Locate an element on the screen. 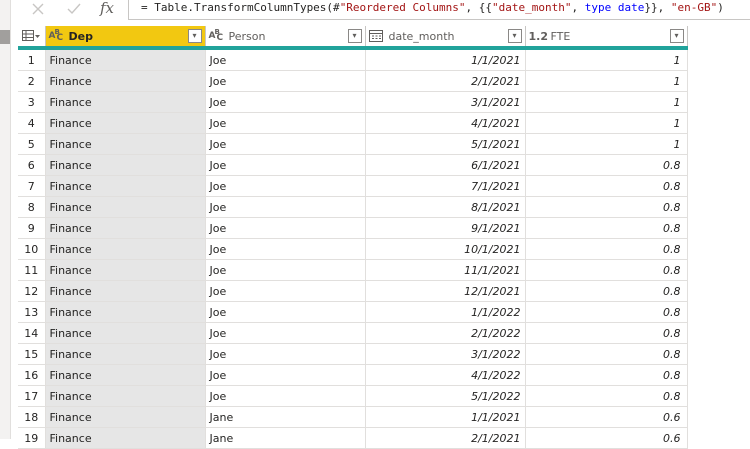 The height and width of the screenshot is (449, 750). cell-date-month: 11/1/2021 is located at coordinates (445, 270).